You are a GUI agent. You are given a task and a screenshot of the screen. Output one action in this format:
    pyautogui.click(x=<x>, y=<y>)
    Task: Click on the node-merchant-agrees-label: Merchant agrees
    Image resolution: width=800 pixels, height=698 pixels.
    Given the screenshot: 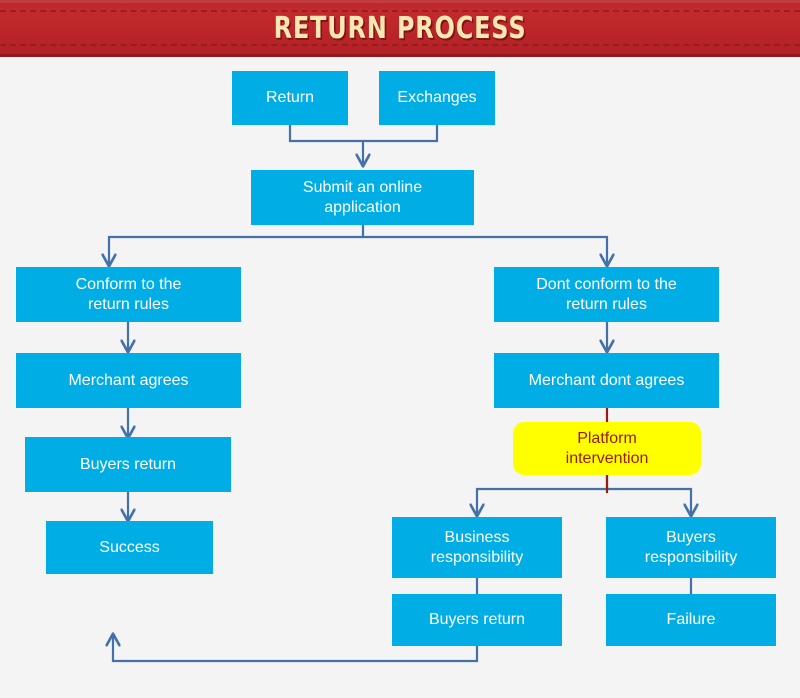 What is the action you would take?
    pyautogui.click(x=128, y=380)
    